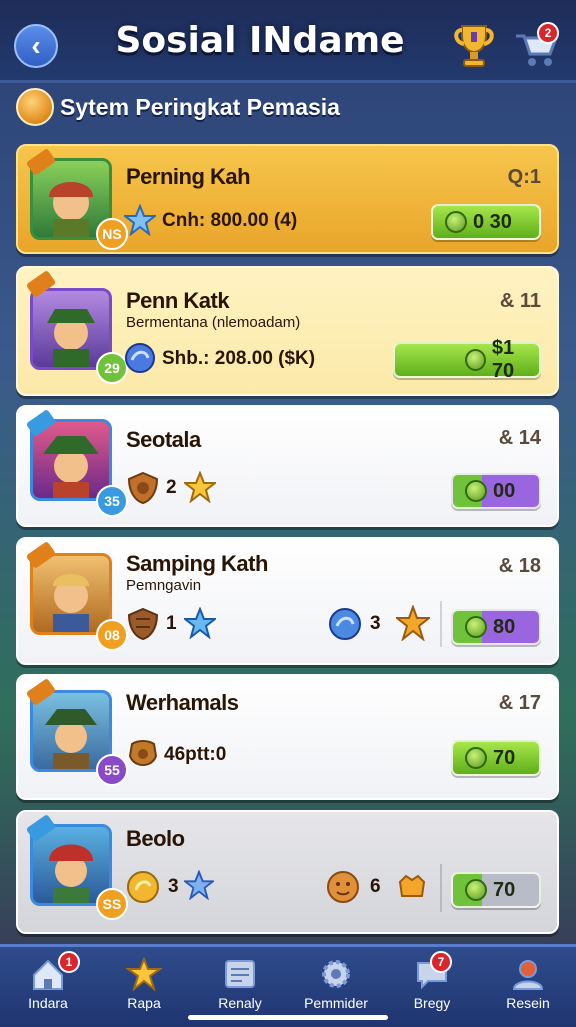 Image resolution: width=576 pixels, height=1027 pixels. Describe the element at coordinates (504, 490) in the screenshot. I see `score-value: 00` at that location.